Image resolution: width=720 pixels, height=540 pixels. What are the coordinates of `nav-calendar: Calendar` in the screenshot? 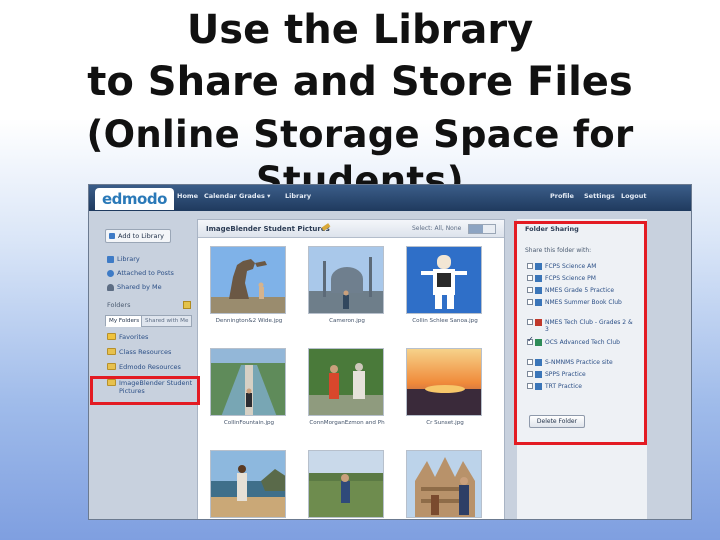 It's located at (220, 196).